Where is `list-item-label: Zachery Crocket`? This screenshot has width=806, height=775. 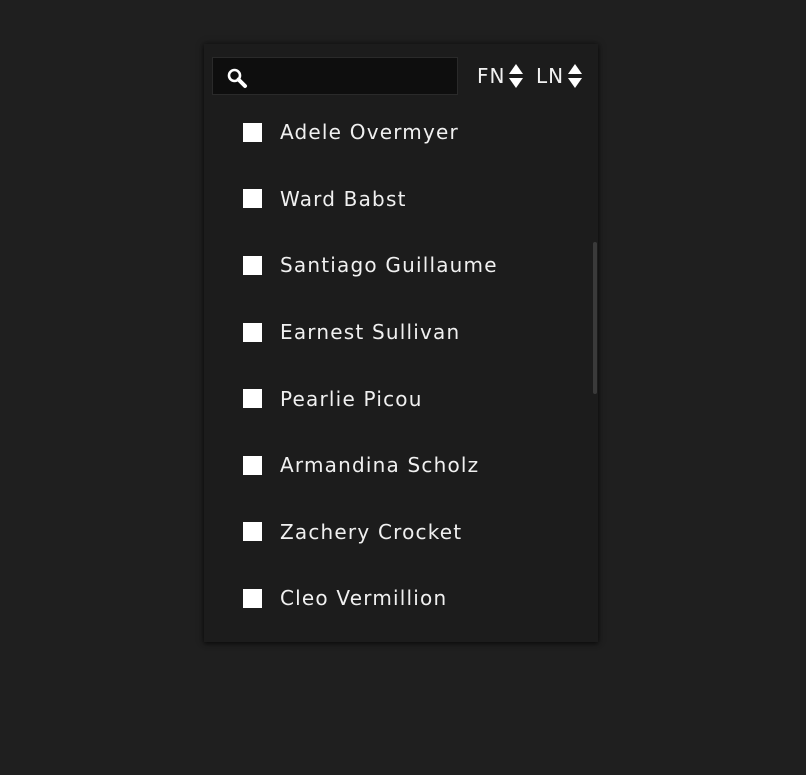
list-item-label: Zachery Crocket is located at coordinates (371, 531).